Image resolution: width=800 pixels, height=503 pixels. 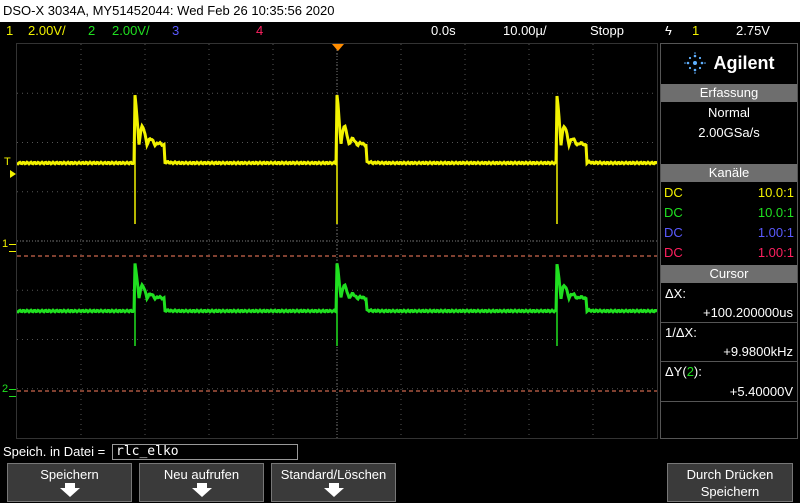 I want to click on ch2-number: 2, so click(x=91, y=31).